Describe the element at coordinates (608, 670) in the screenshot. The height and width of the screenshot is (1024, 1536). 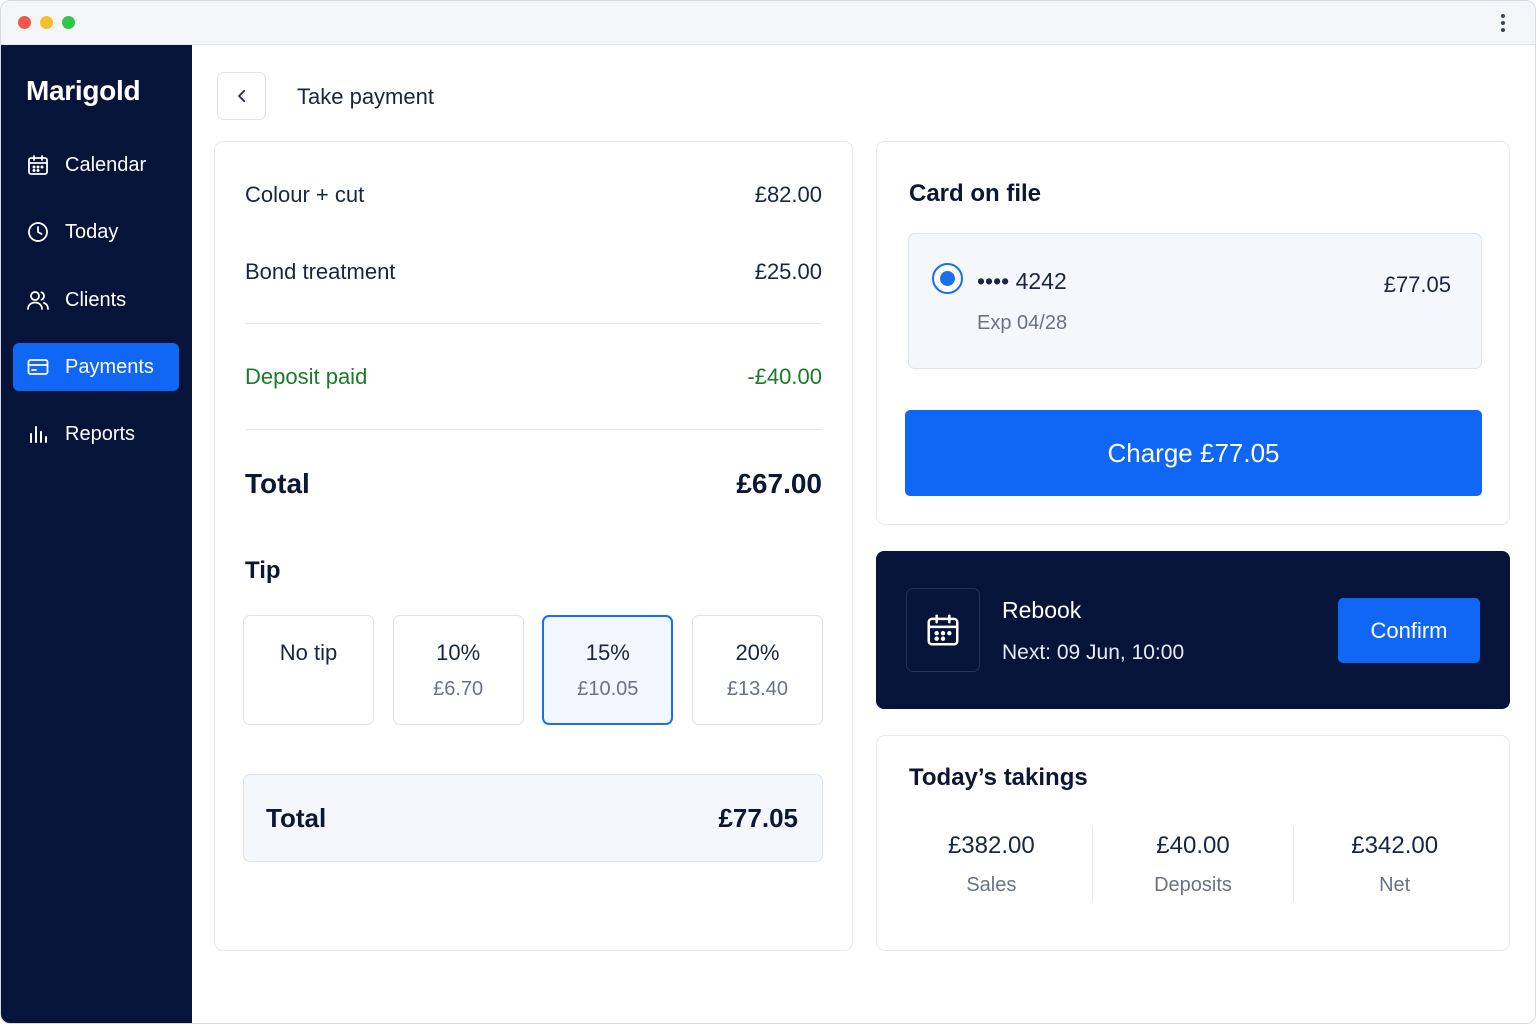
I see `tip-option-15: 15% £10.05` at that location.